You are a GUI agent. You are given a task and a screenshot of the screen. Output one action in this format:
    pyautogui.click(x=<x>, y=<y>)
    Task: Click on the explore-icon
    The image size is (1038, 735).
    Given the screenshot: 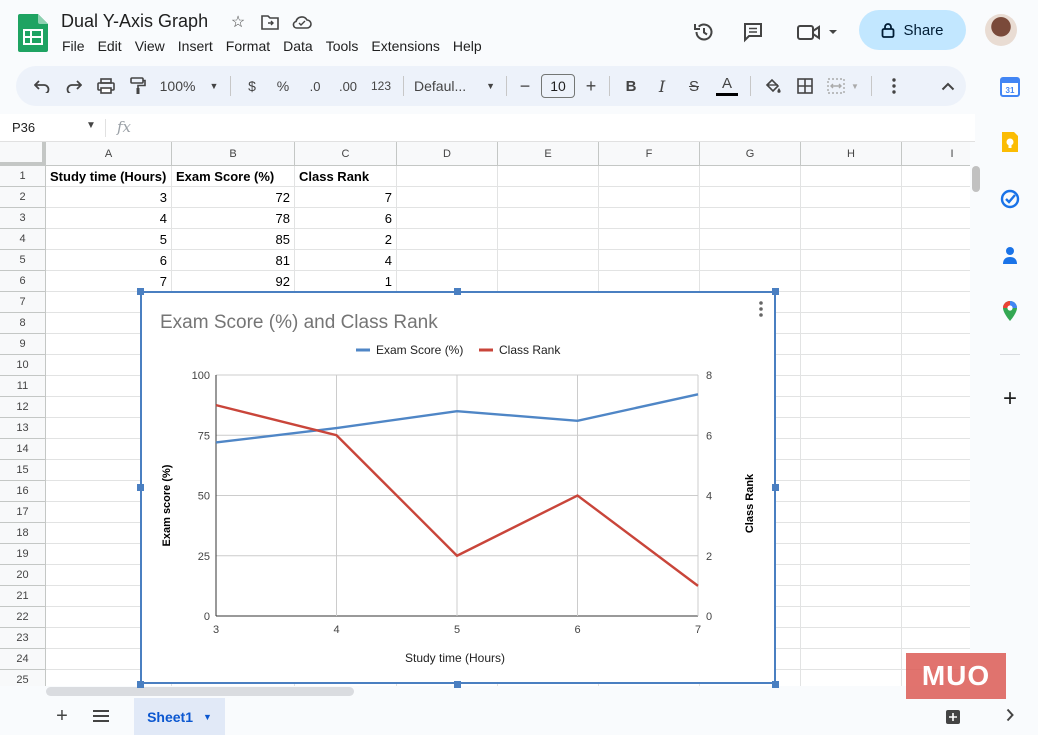 What is the action you would take?
    pyautogui.click(x=953, y=719)
    